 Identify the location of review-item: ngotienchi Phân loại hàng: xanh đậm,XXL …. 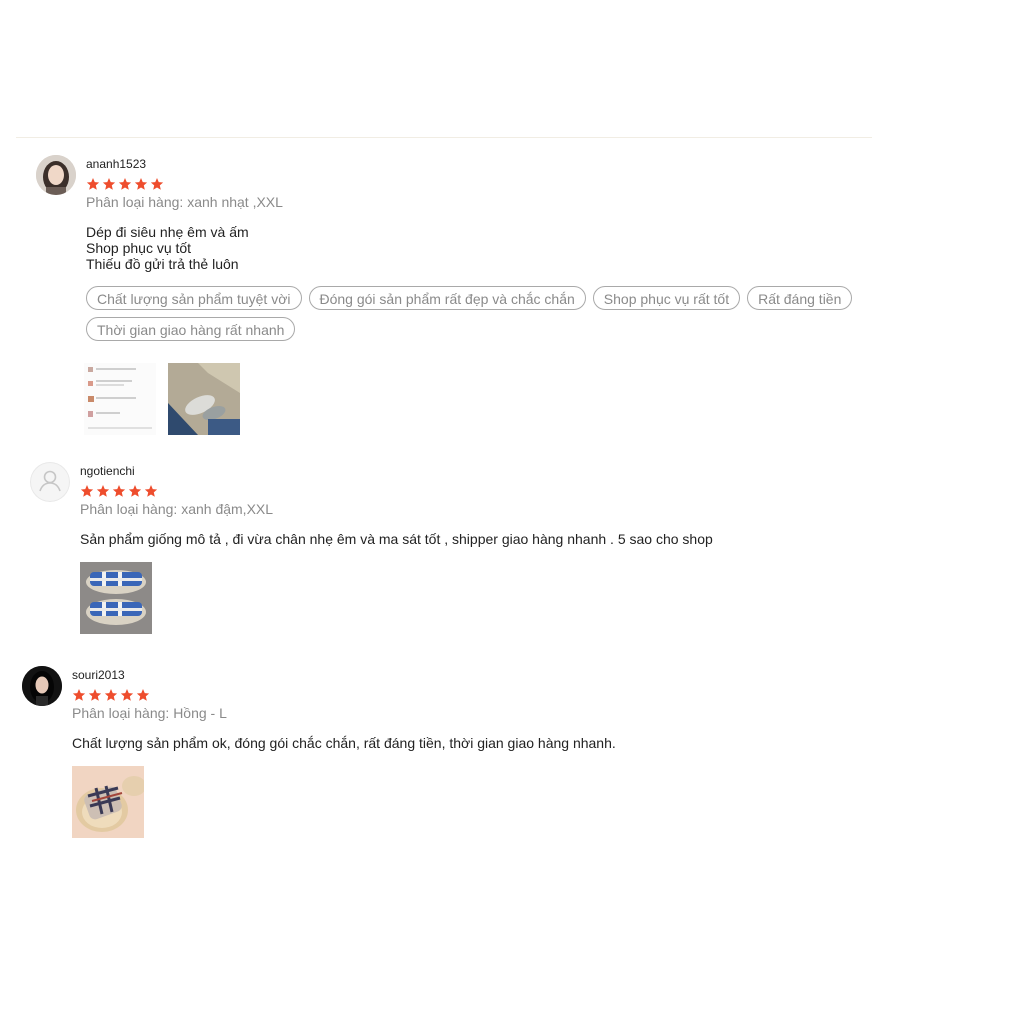
(450, 552).